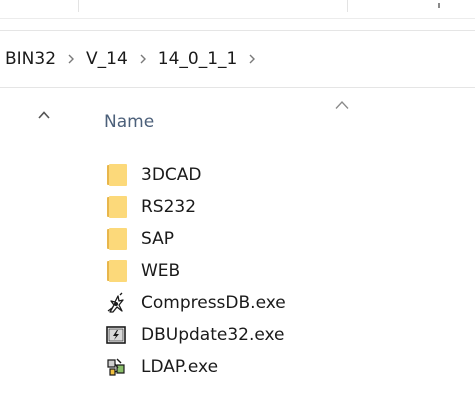 The height and width of the screenshot is (416, 475). I want to click on list-item: LDAP.exe, so click(285, 367).